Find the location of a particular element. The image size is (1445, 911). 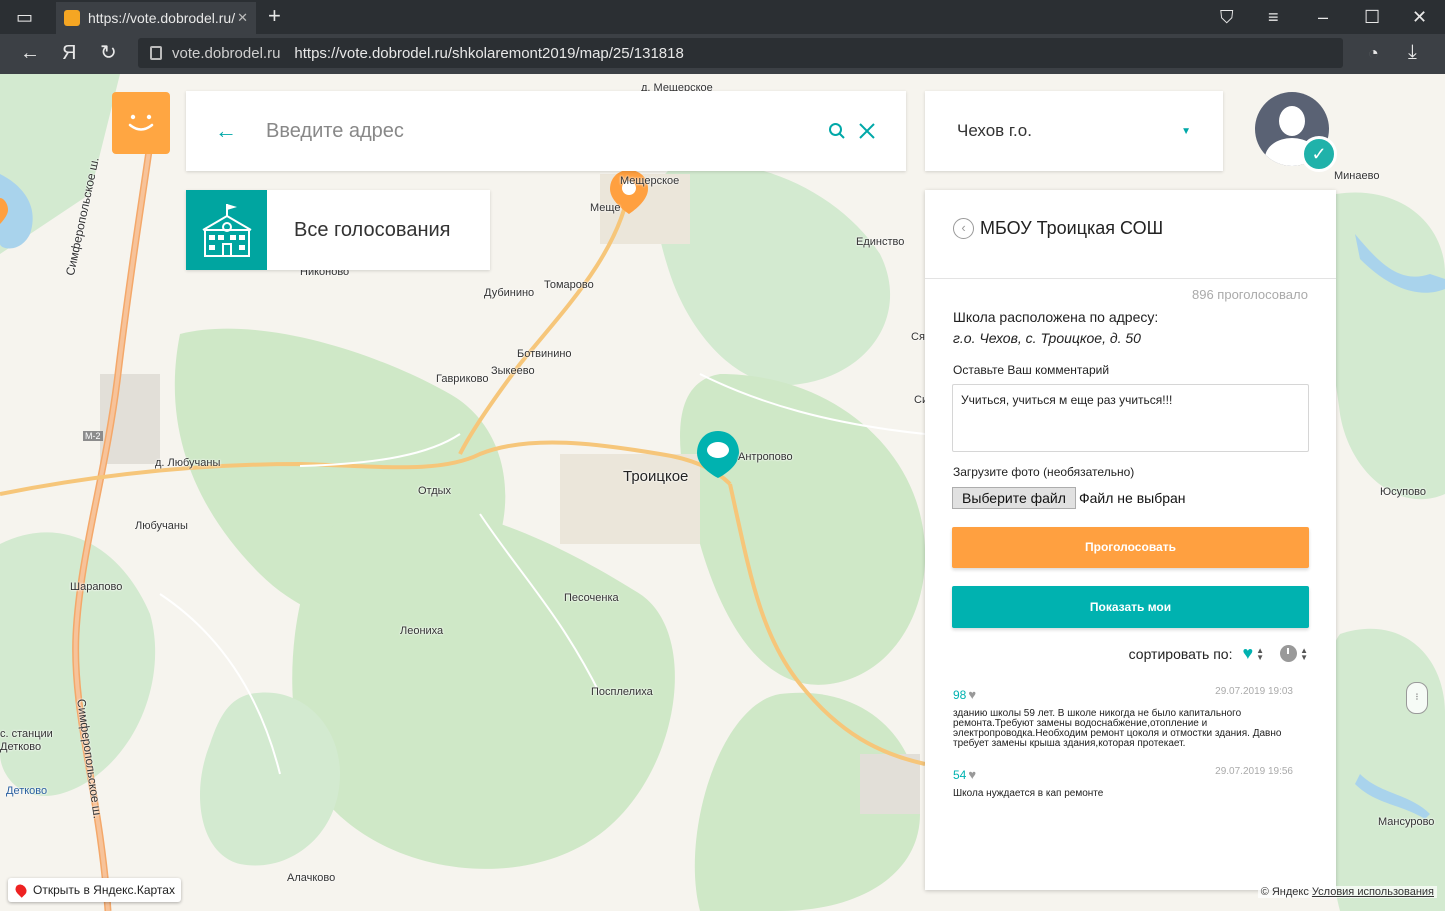

map-place: с. станции is located at coordinates (26, 734).